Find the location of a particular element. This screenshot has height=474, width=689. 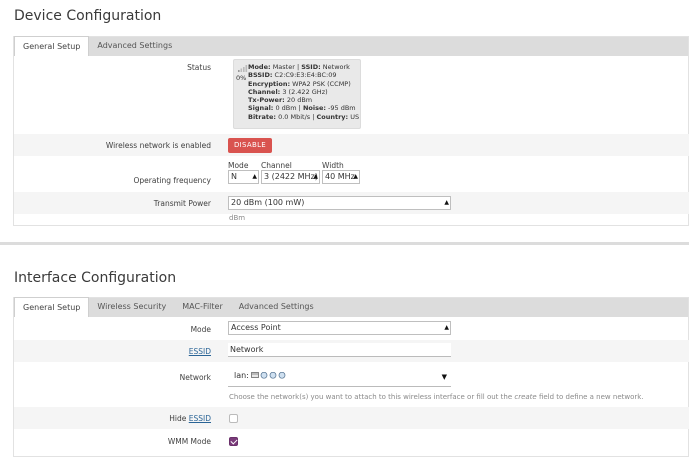

mode-select: N ▲ is located at coordinates (243, 177).